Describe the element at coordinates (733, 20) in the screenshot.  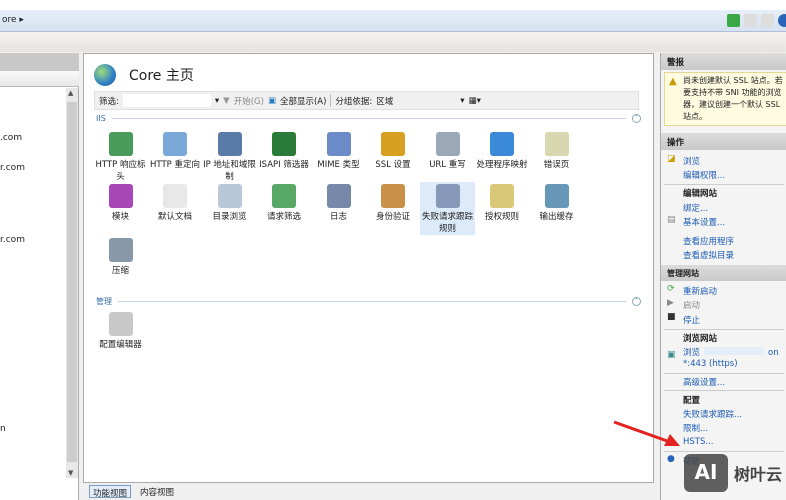
I see `refresh-icon` at that location.